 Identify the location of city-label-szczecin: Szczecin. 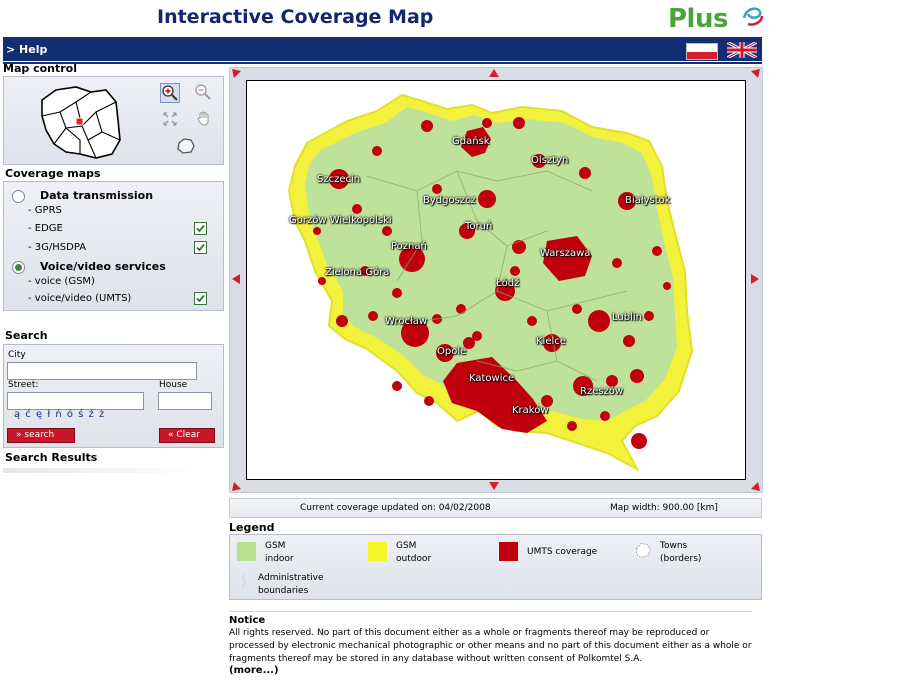
(339, 179).